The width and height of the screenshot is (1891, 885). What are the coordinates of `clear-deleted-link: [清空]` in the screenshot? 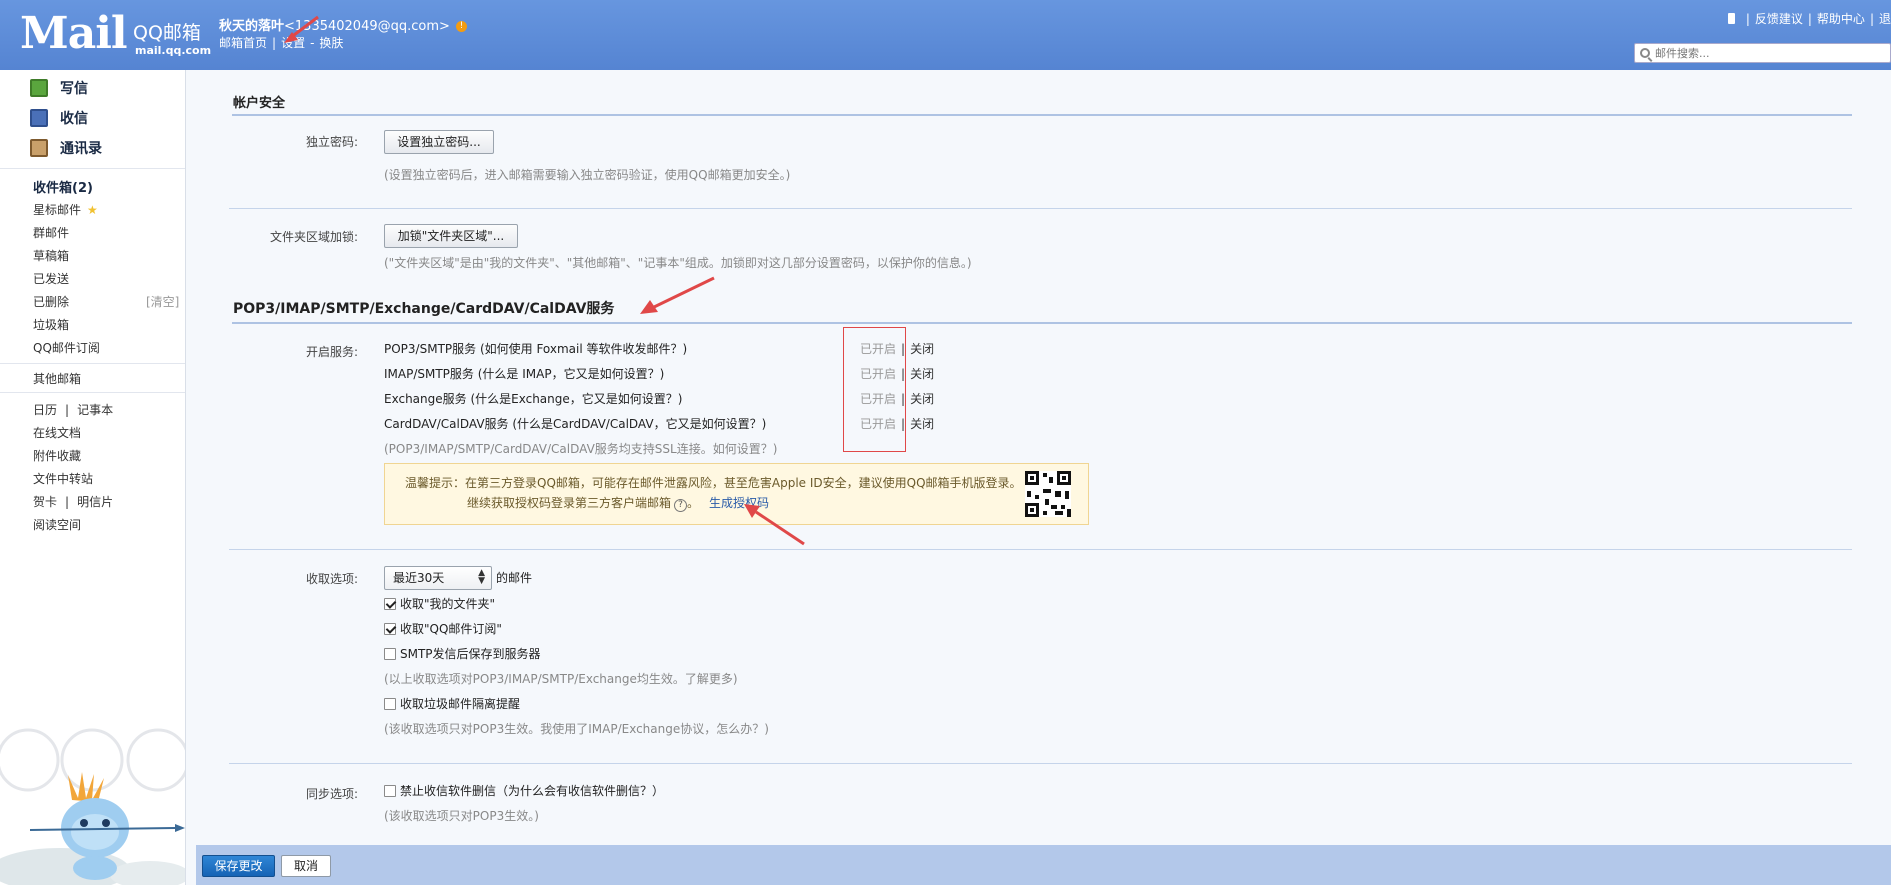 It's located at (162, 301).